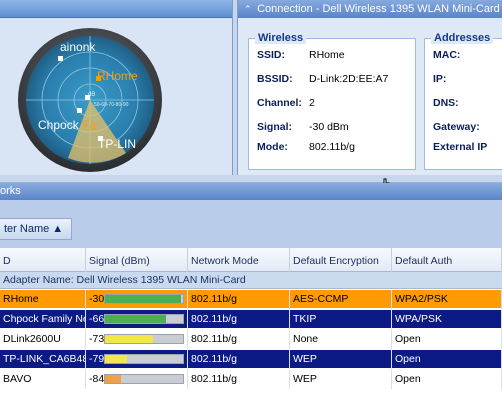  What do you see at coordinates (97, 379) in the screenshot?
I see `signal-value-text: -84` at bounding box center [97, 379].